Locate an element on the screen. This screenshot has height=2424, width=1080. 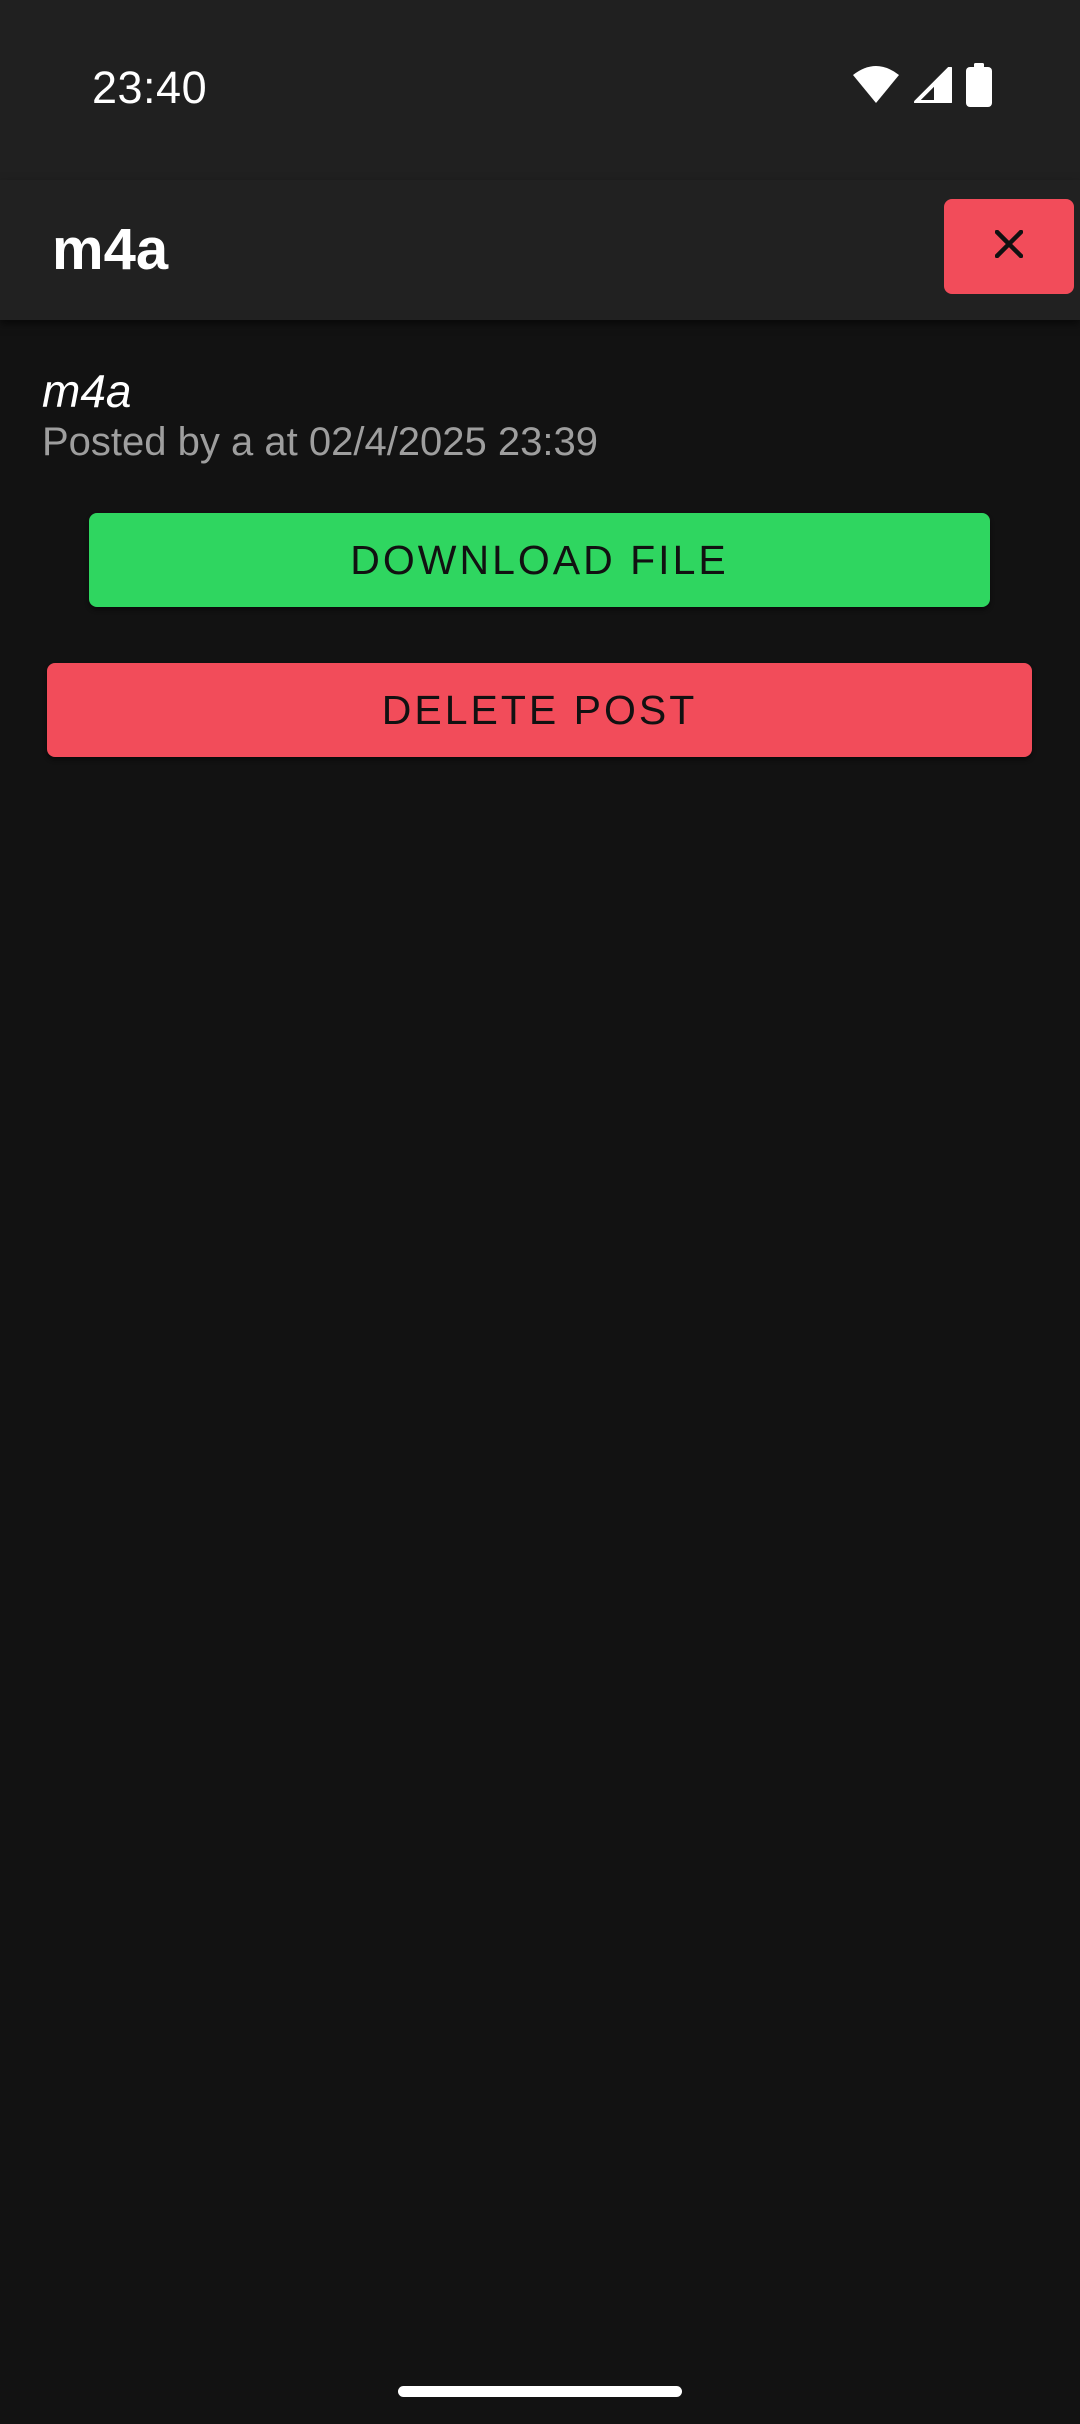
status-bar: 23:40 is located at coordinates (540, 90).